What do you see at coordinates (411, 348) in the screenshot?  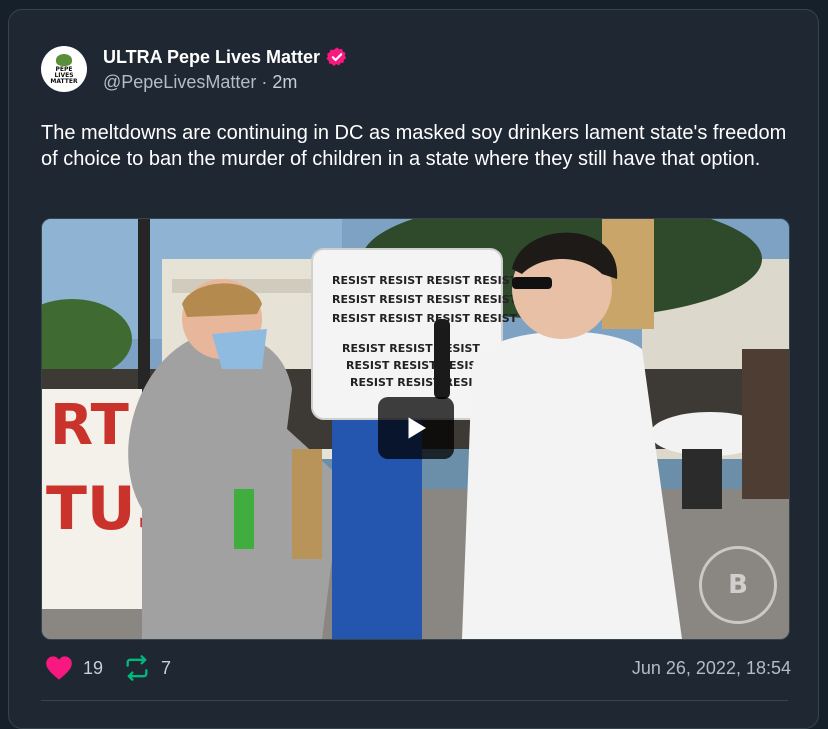 I see `resist-line-4: RESIST RESIST RESIST` at bounding box center [411, 348].